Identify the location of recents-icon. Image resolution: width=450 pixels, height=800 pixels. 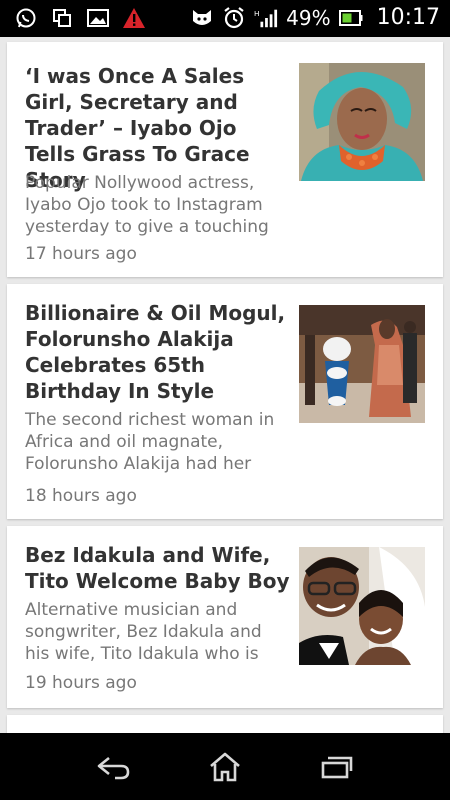
(337, 767).